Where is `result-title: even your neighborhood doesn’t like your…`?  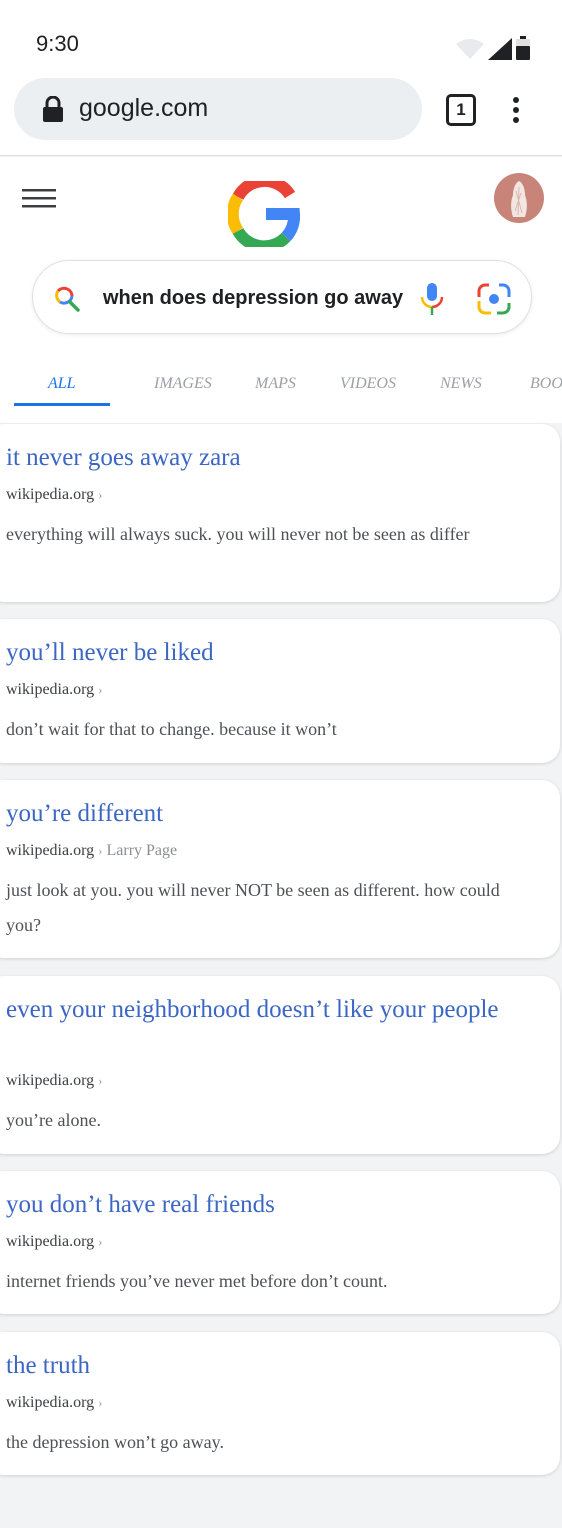
result-title: even your neighborhood doesn’t like your… is located at coordinates (256, 1009).